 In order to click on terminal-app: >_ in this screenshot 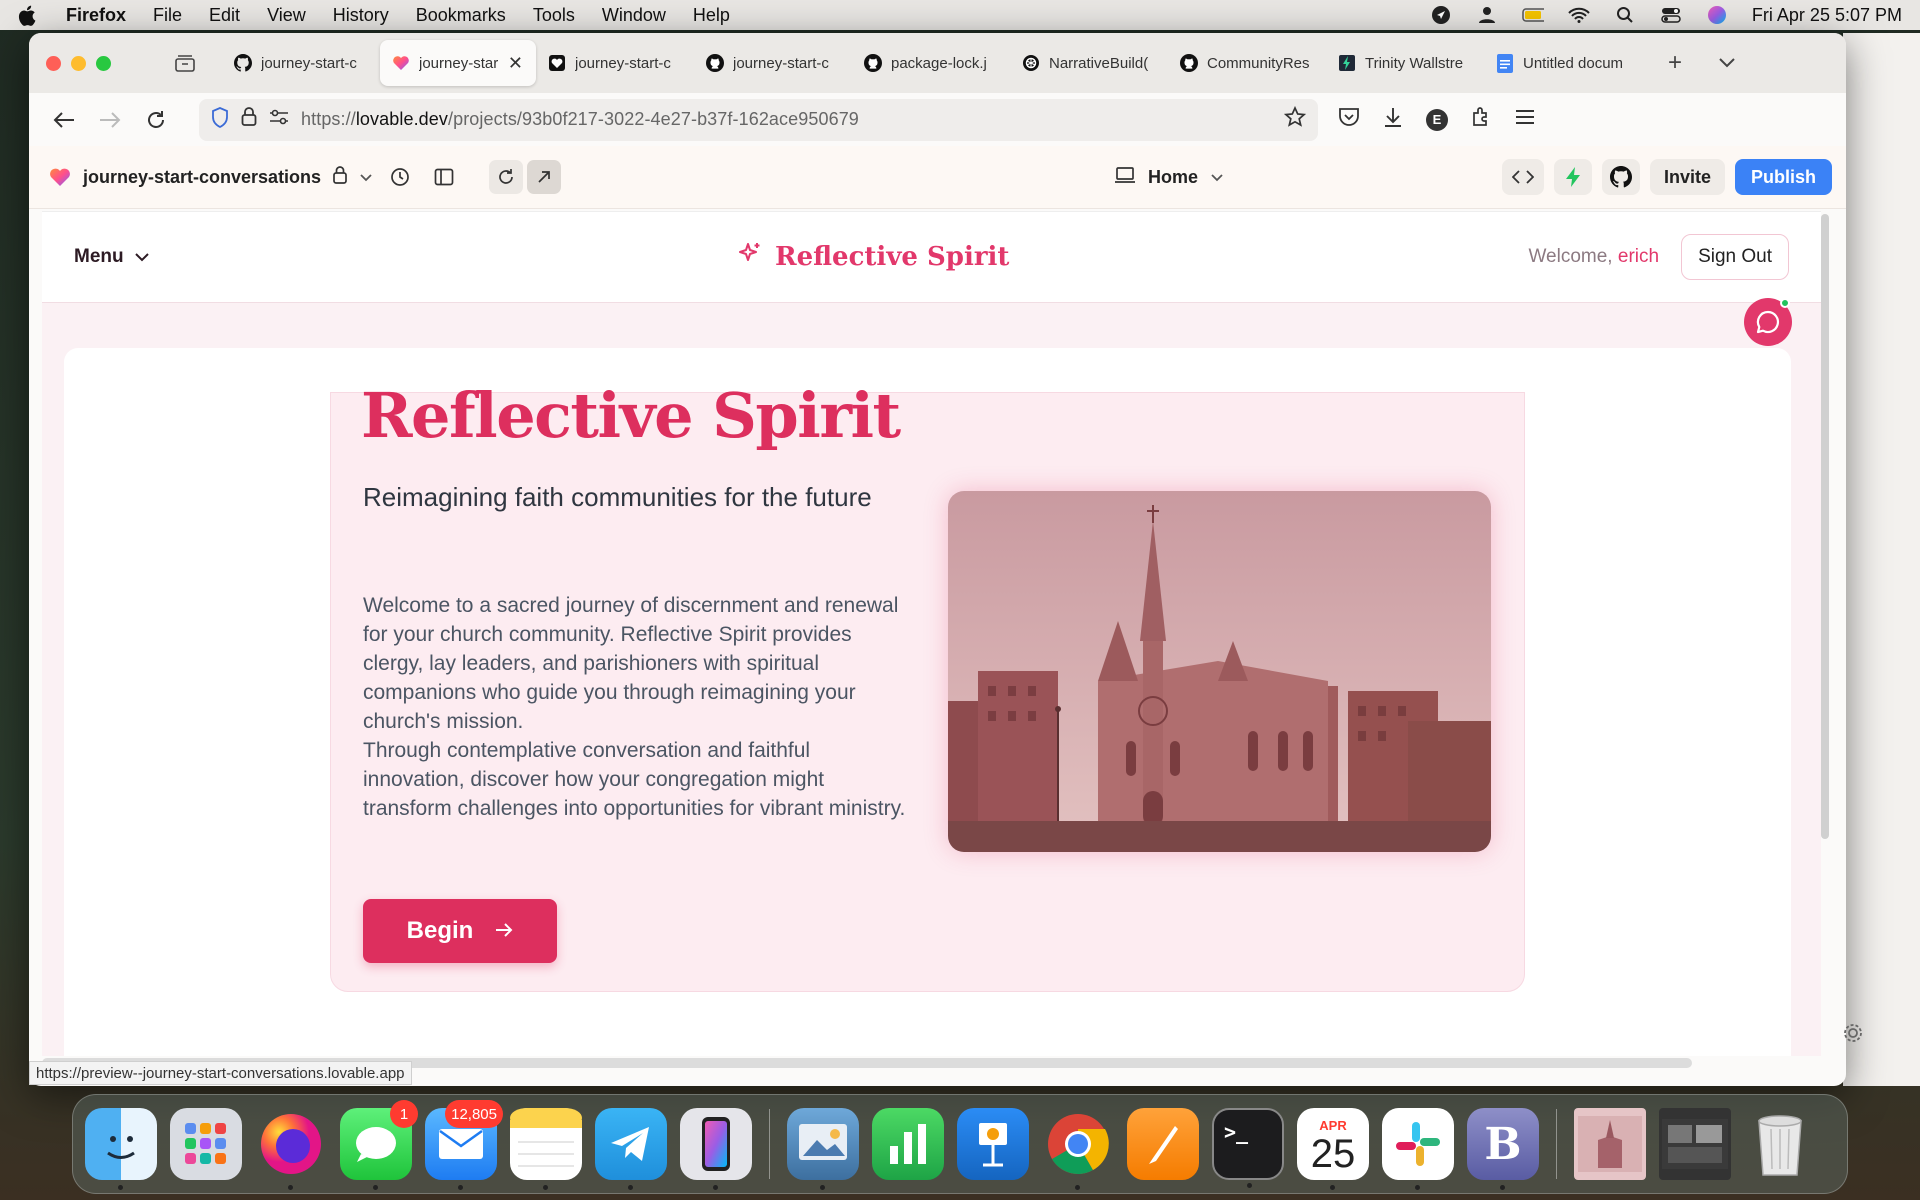, I will do `click(1248, 1148)`.